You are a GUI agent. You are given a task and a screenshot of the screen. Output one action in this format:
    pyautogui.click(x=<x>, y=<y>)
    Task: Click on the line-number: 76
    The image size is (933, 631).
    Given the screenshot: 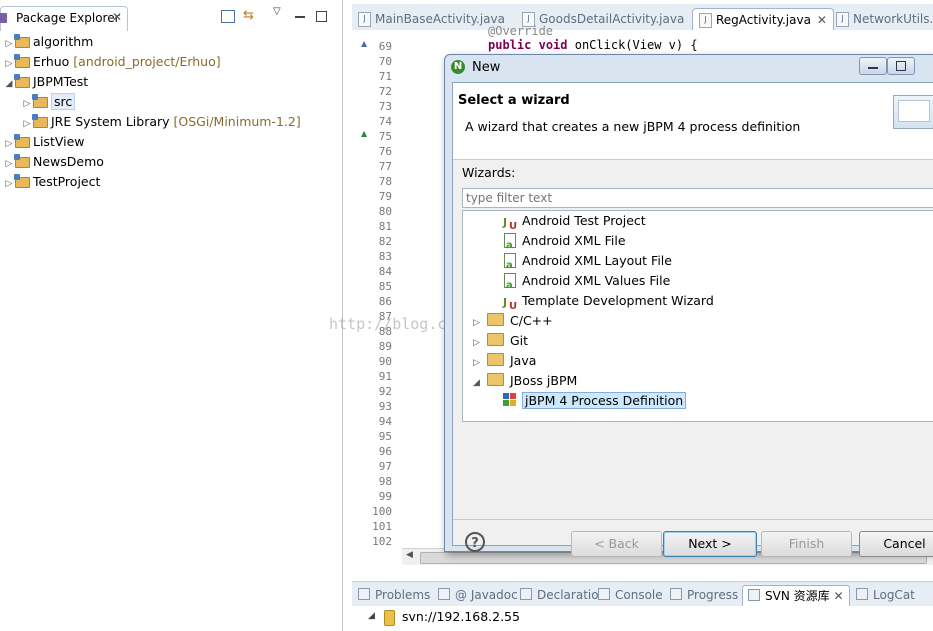 What is the action you would take?
    pyautogui.click(x=385, y=151)
    